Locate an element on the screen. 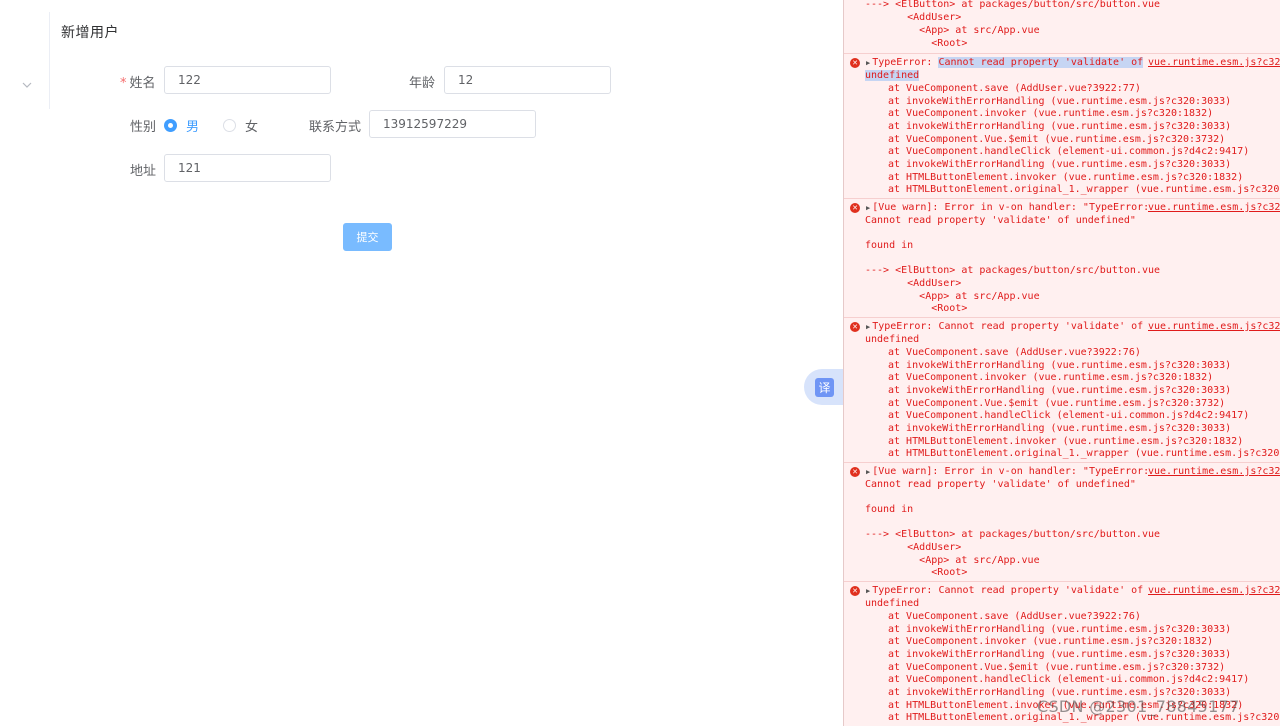 The height and width of the screenshot is (726, 1280). gender-radio-male-label: 男 is located at coordinates (193, 127).